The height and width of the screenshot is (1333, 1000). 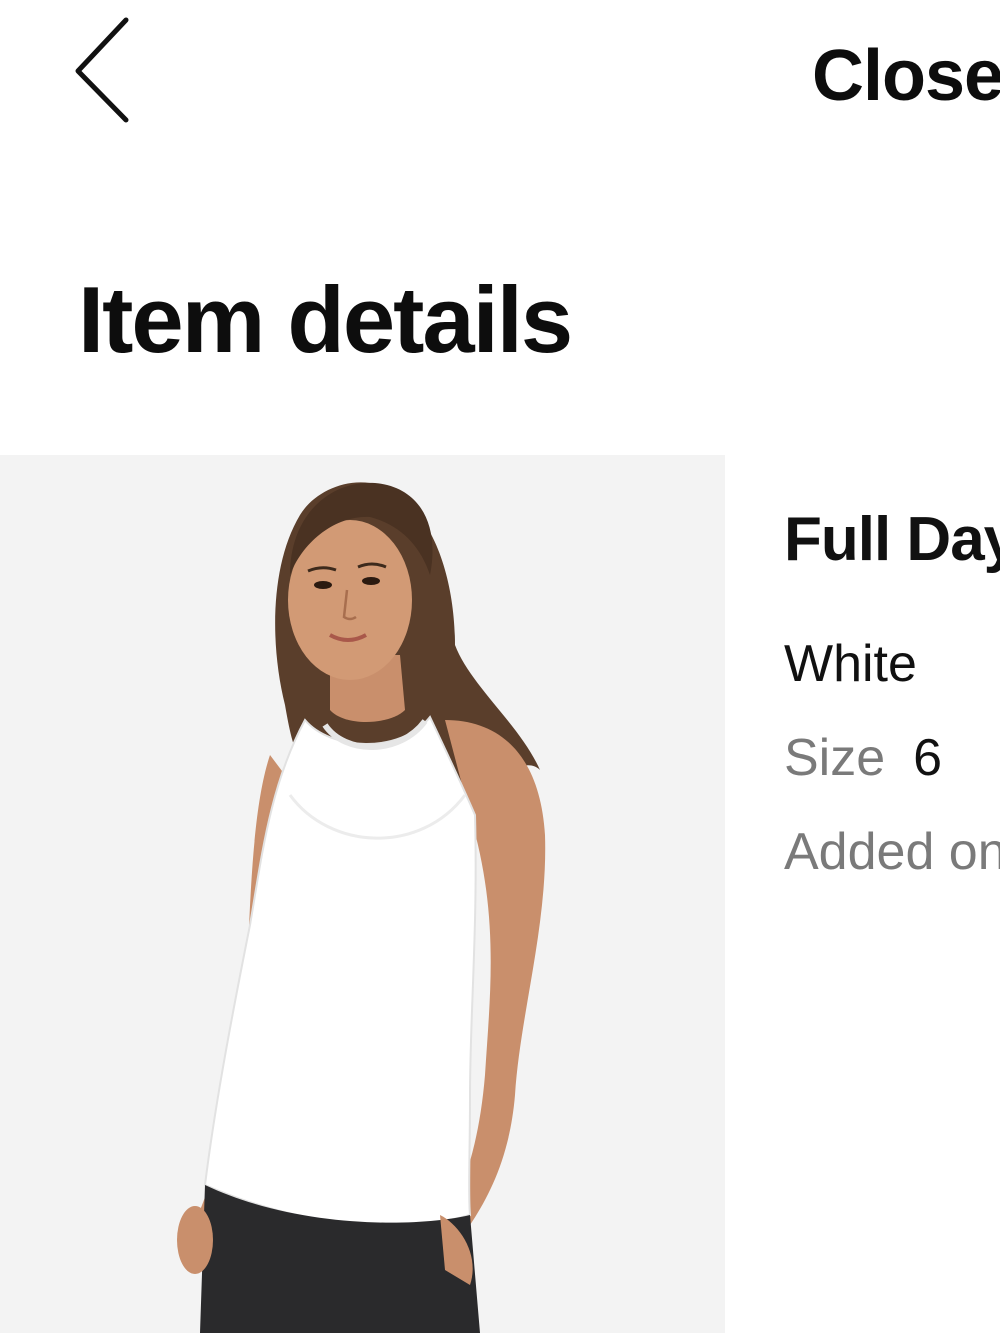 I want to click on product-name: Full Day, so click(x=892, y=540).